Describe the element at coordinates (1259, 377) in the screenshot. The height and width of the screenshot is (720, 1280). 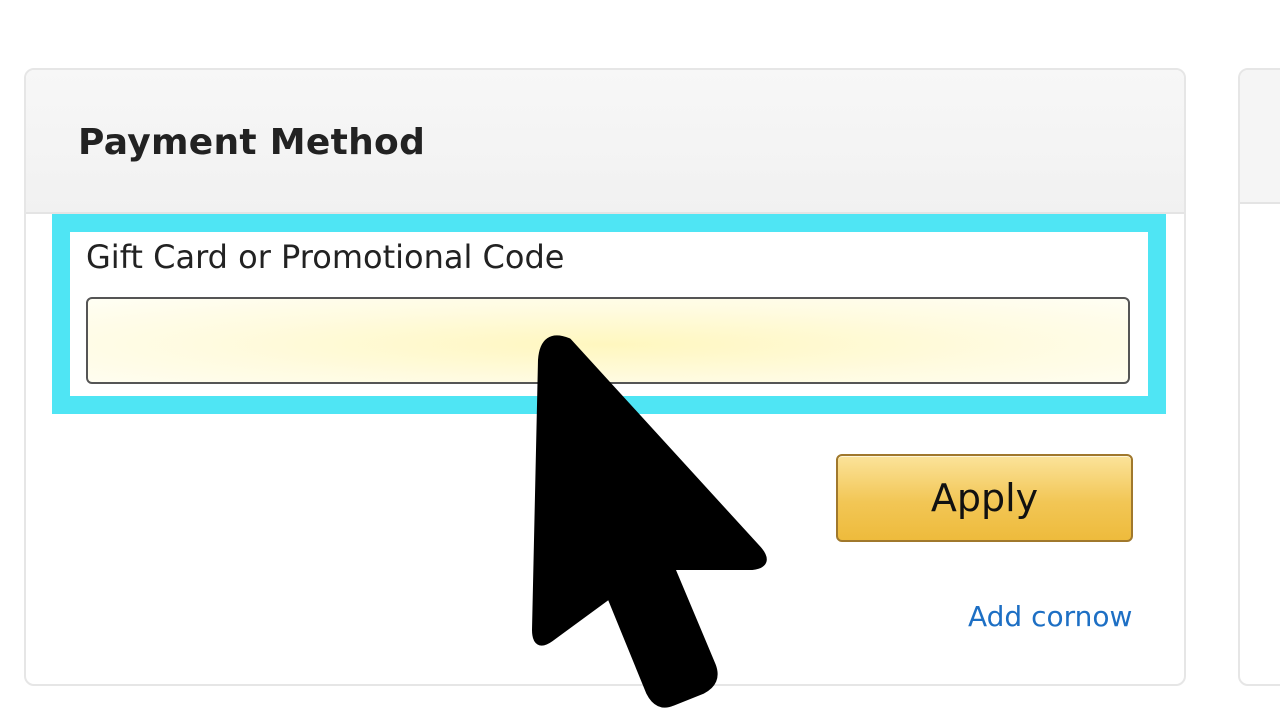
I see `adjacent-card` at that location.